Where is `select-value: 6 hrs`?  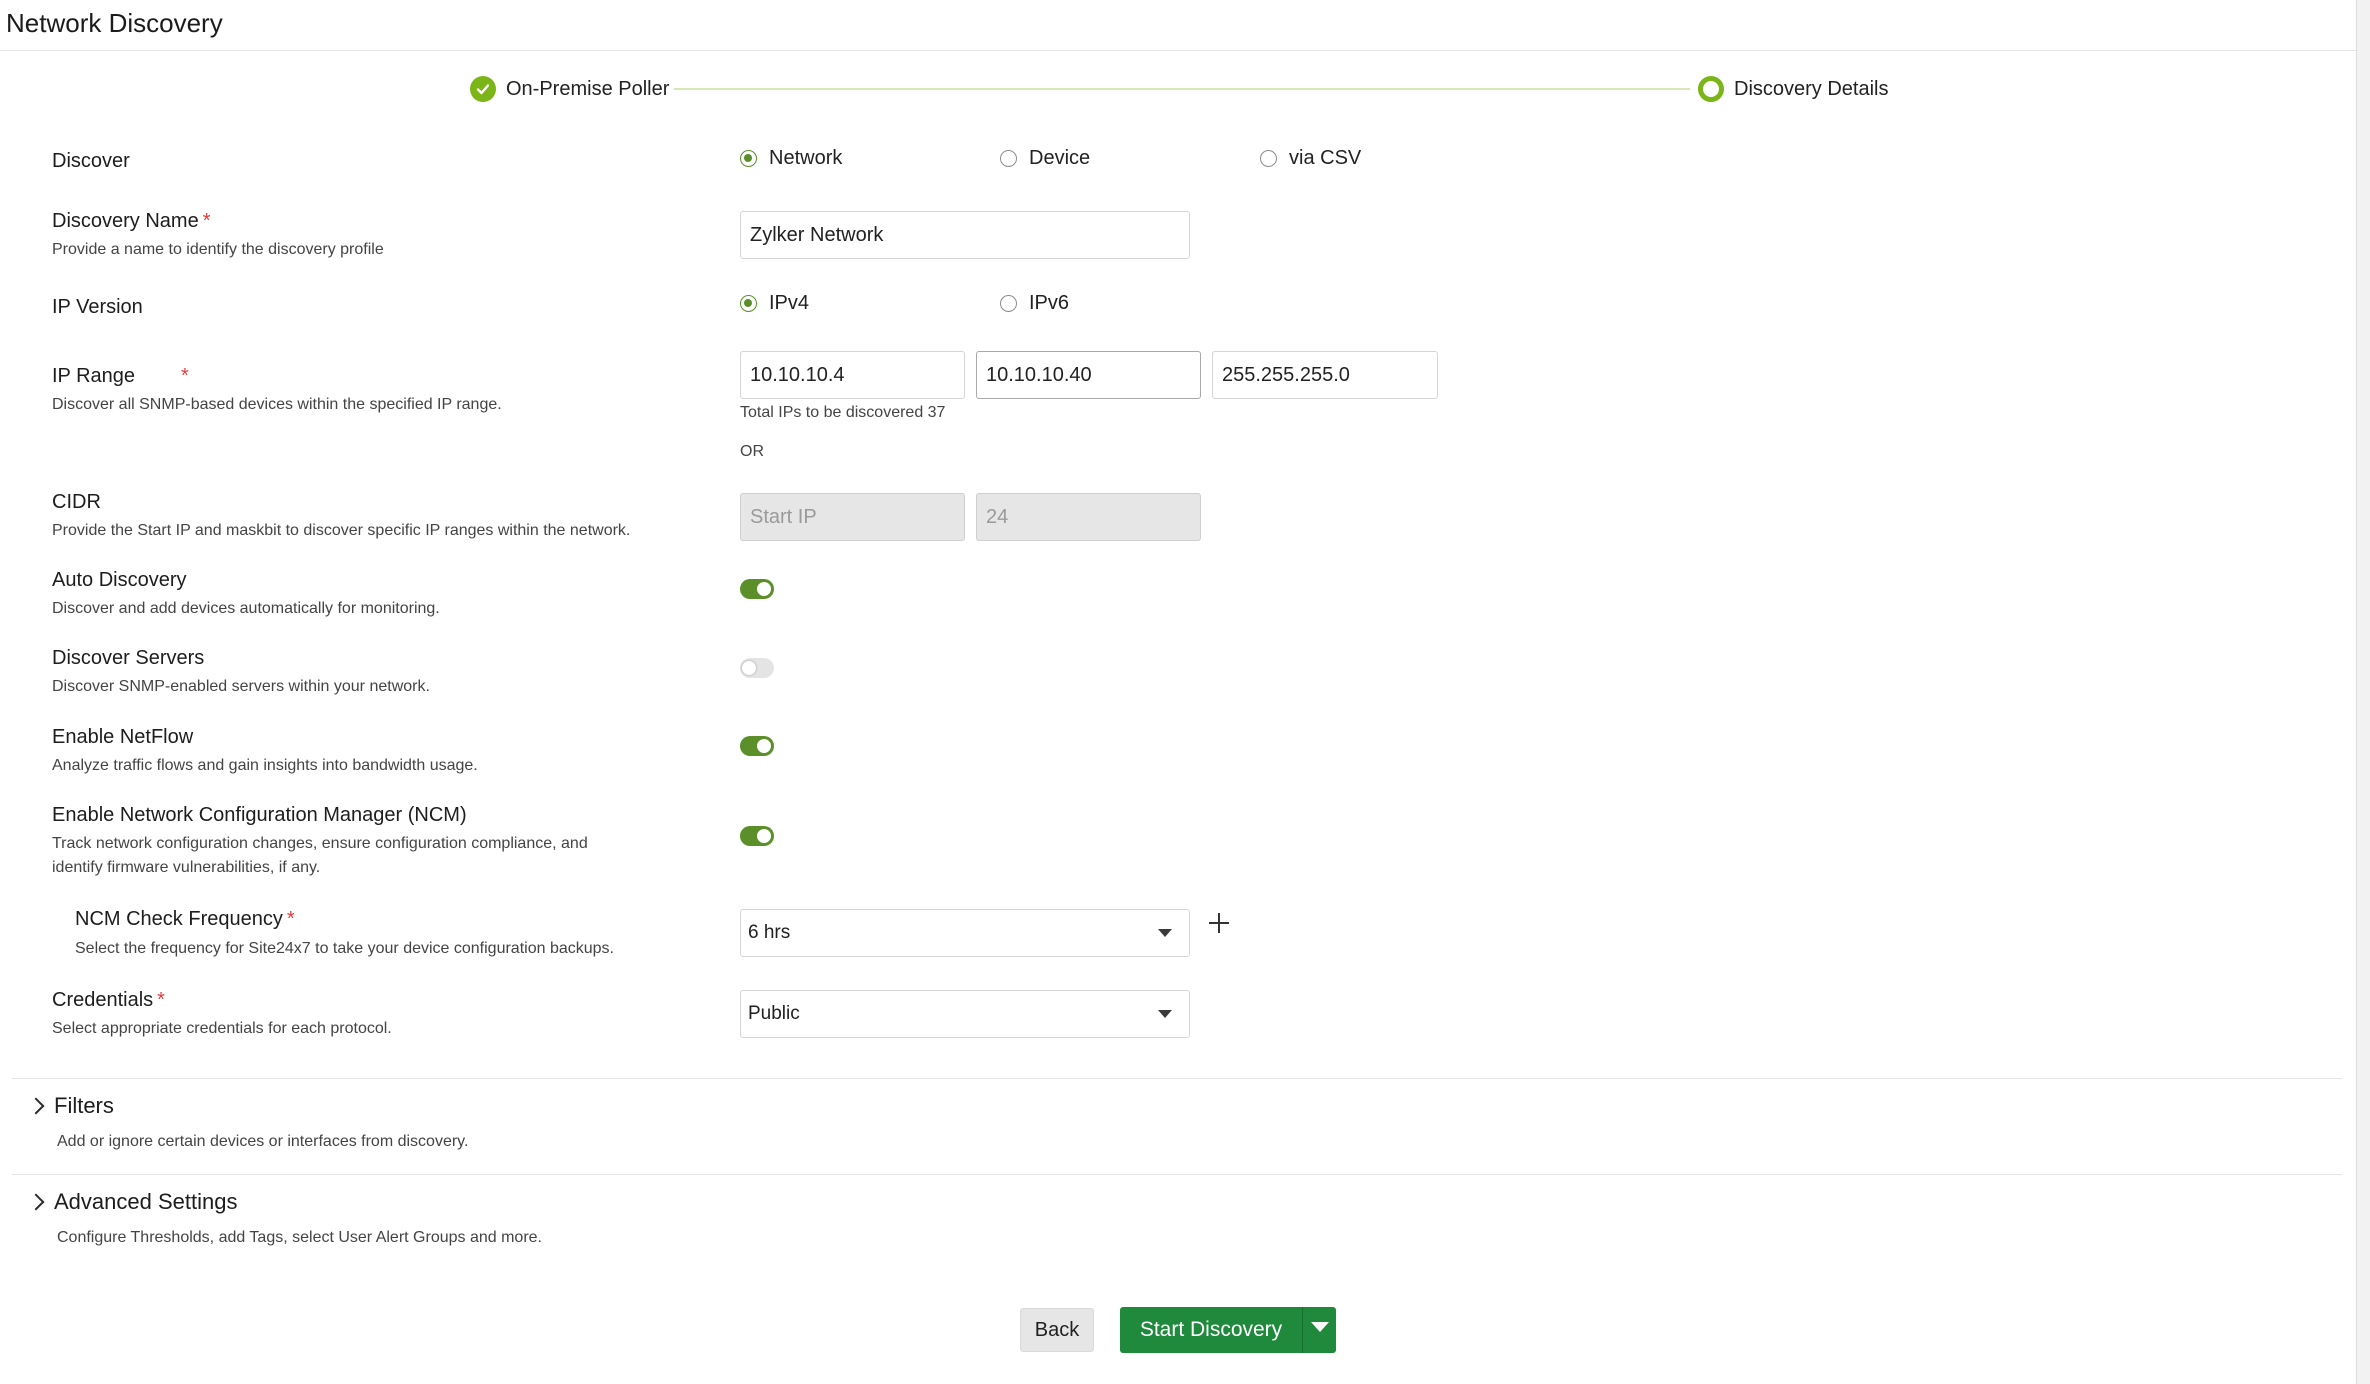 select-value: 6 hrs is located at coordinates (769, 932).